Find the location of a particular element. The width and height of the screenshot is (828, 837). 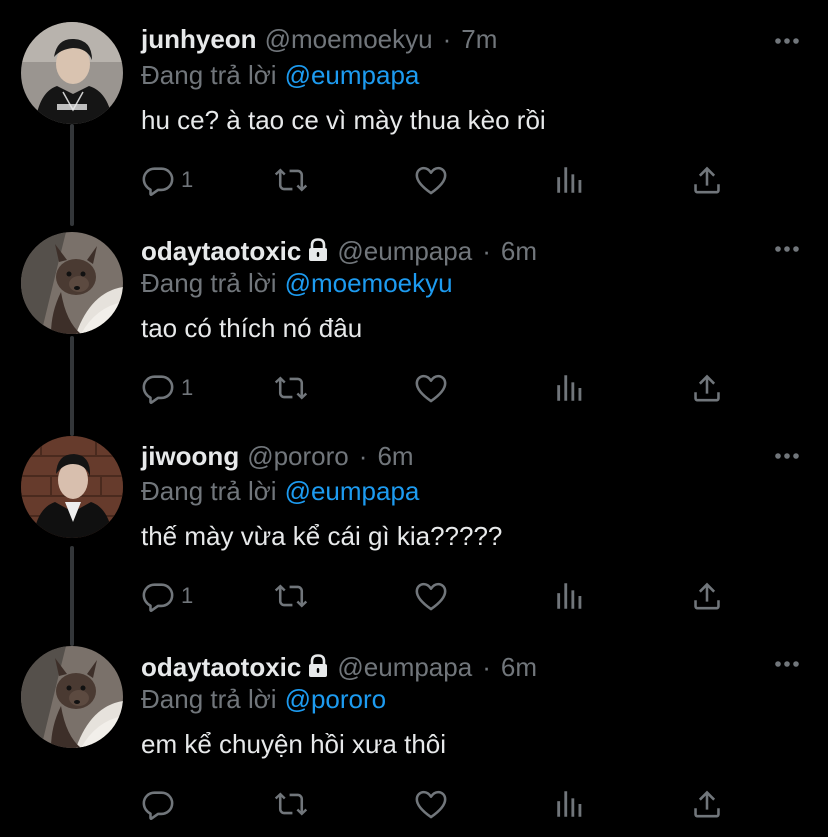

replying-to: Đang trả lời @pororo is located at coordinates (263, 699).